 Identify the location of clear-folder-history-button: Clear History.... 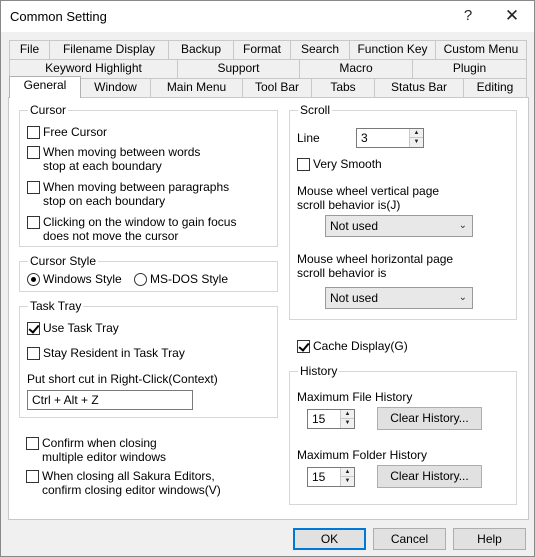
(429, 476).